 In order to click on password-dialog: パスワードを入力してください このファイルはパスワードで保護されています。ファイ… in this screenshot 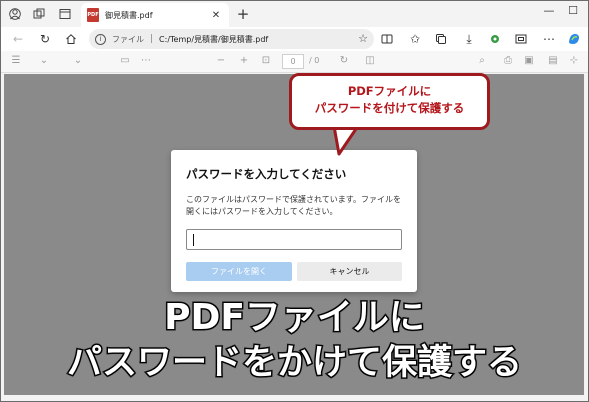, I will do `click(294, 221)`.